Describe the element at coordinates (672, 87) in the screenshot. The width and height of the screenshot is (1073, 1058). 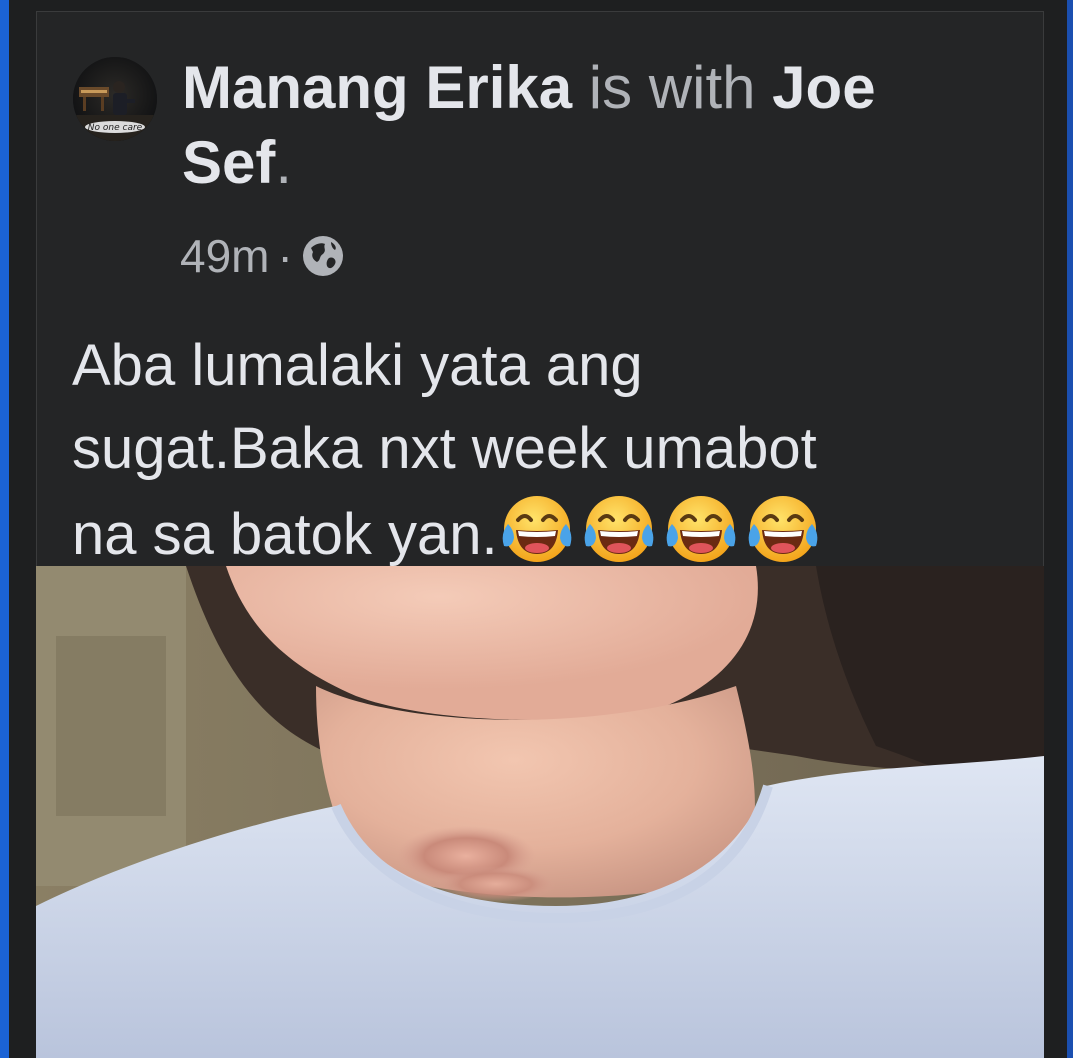
I see `with-text: is with` at that location.